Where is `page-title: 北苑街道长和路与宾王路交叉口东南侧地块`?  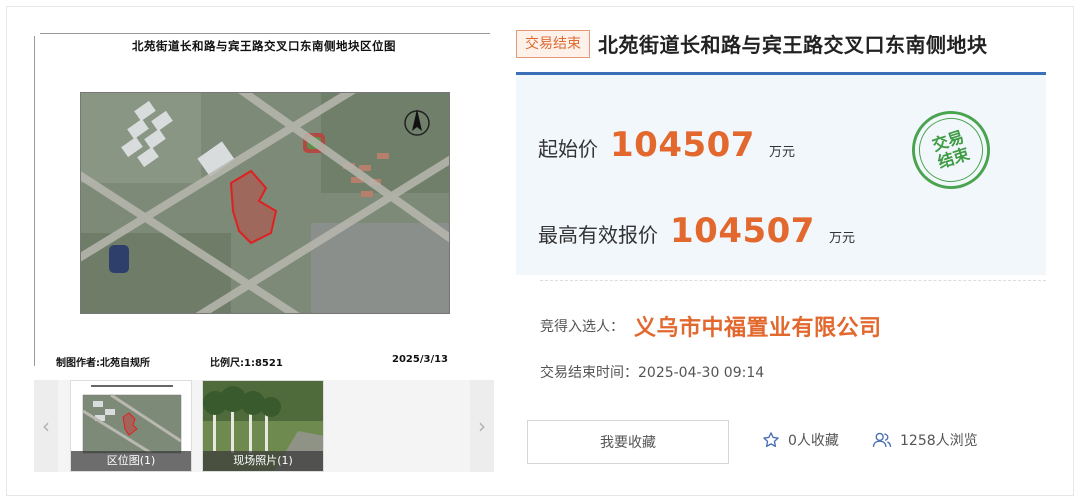 page-title: 北苑街道长和路与宾王路交叉口东南侧地块 is located at coordinates (793, 45).